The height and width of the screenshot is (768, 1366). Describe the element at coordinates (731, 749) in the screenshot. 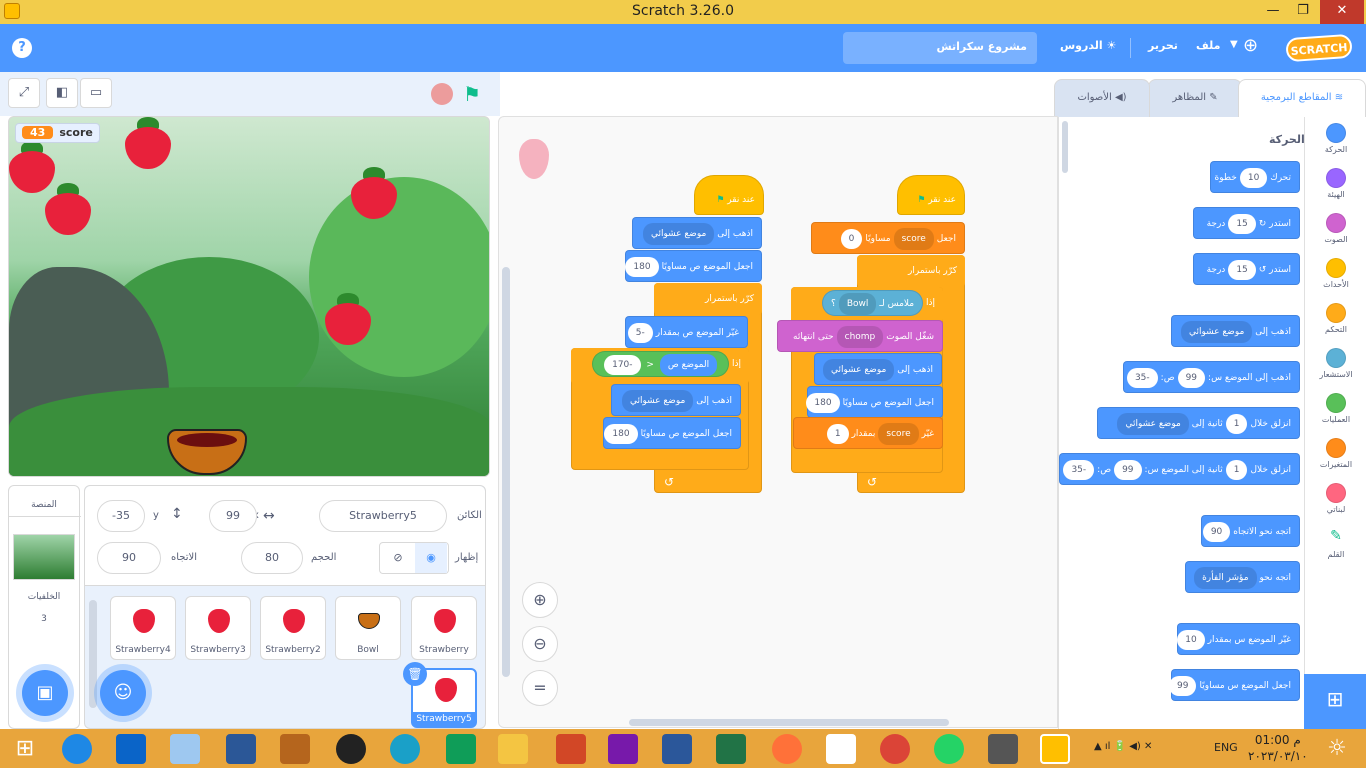

I see `excel-icon` at that location.